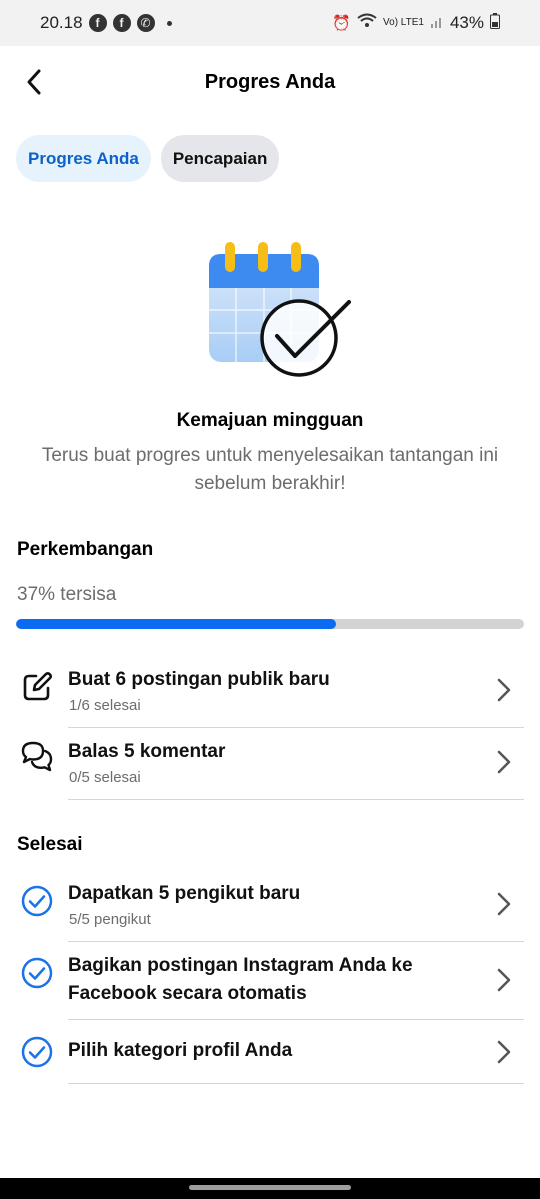 The height and width of the screenshot is (1199, 540). Describe the element at coordinates (176, 624) in the screenshot. I see `progress-bar-fill` at that location.